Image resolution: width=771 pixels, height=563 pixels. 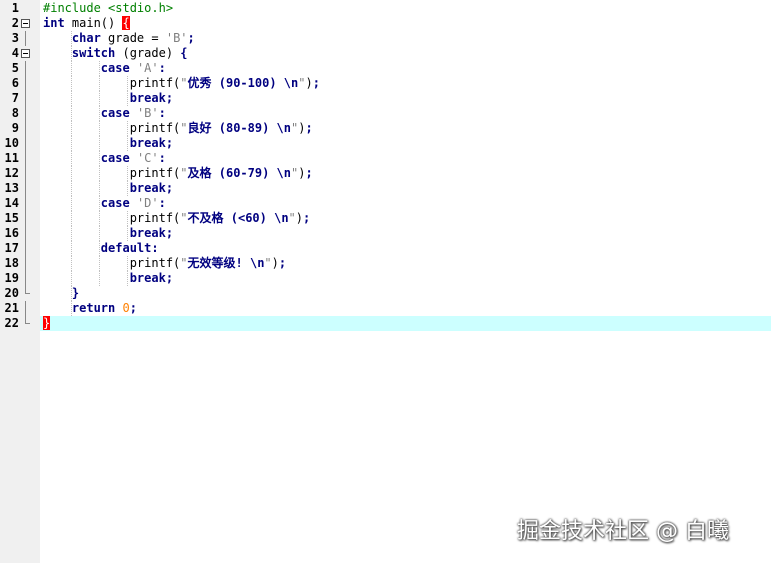 I want to click on line-number: 7, so click(x=15, y=98).